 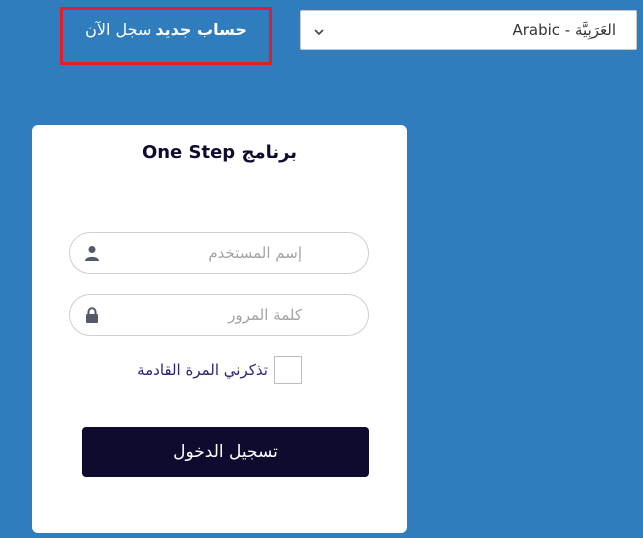 I want to click on language-select-value: Arabic - العَرَبِيَّة, so click(x=564, y=30).